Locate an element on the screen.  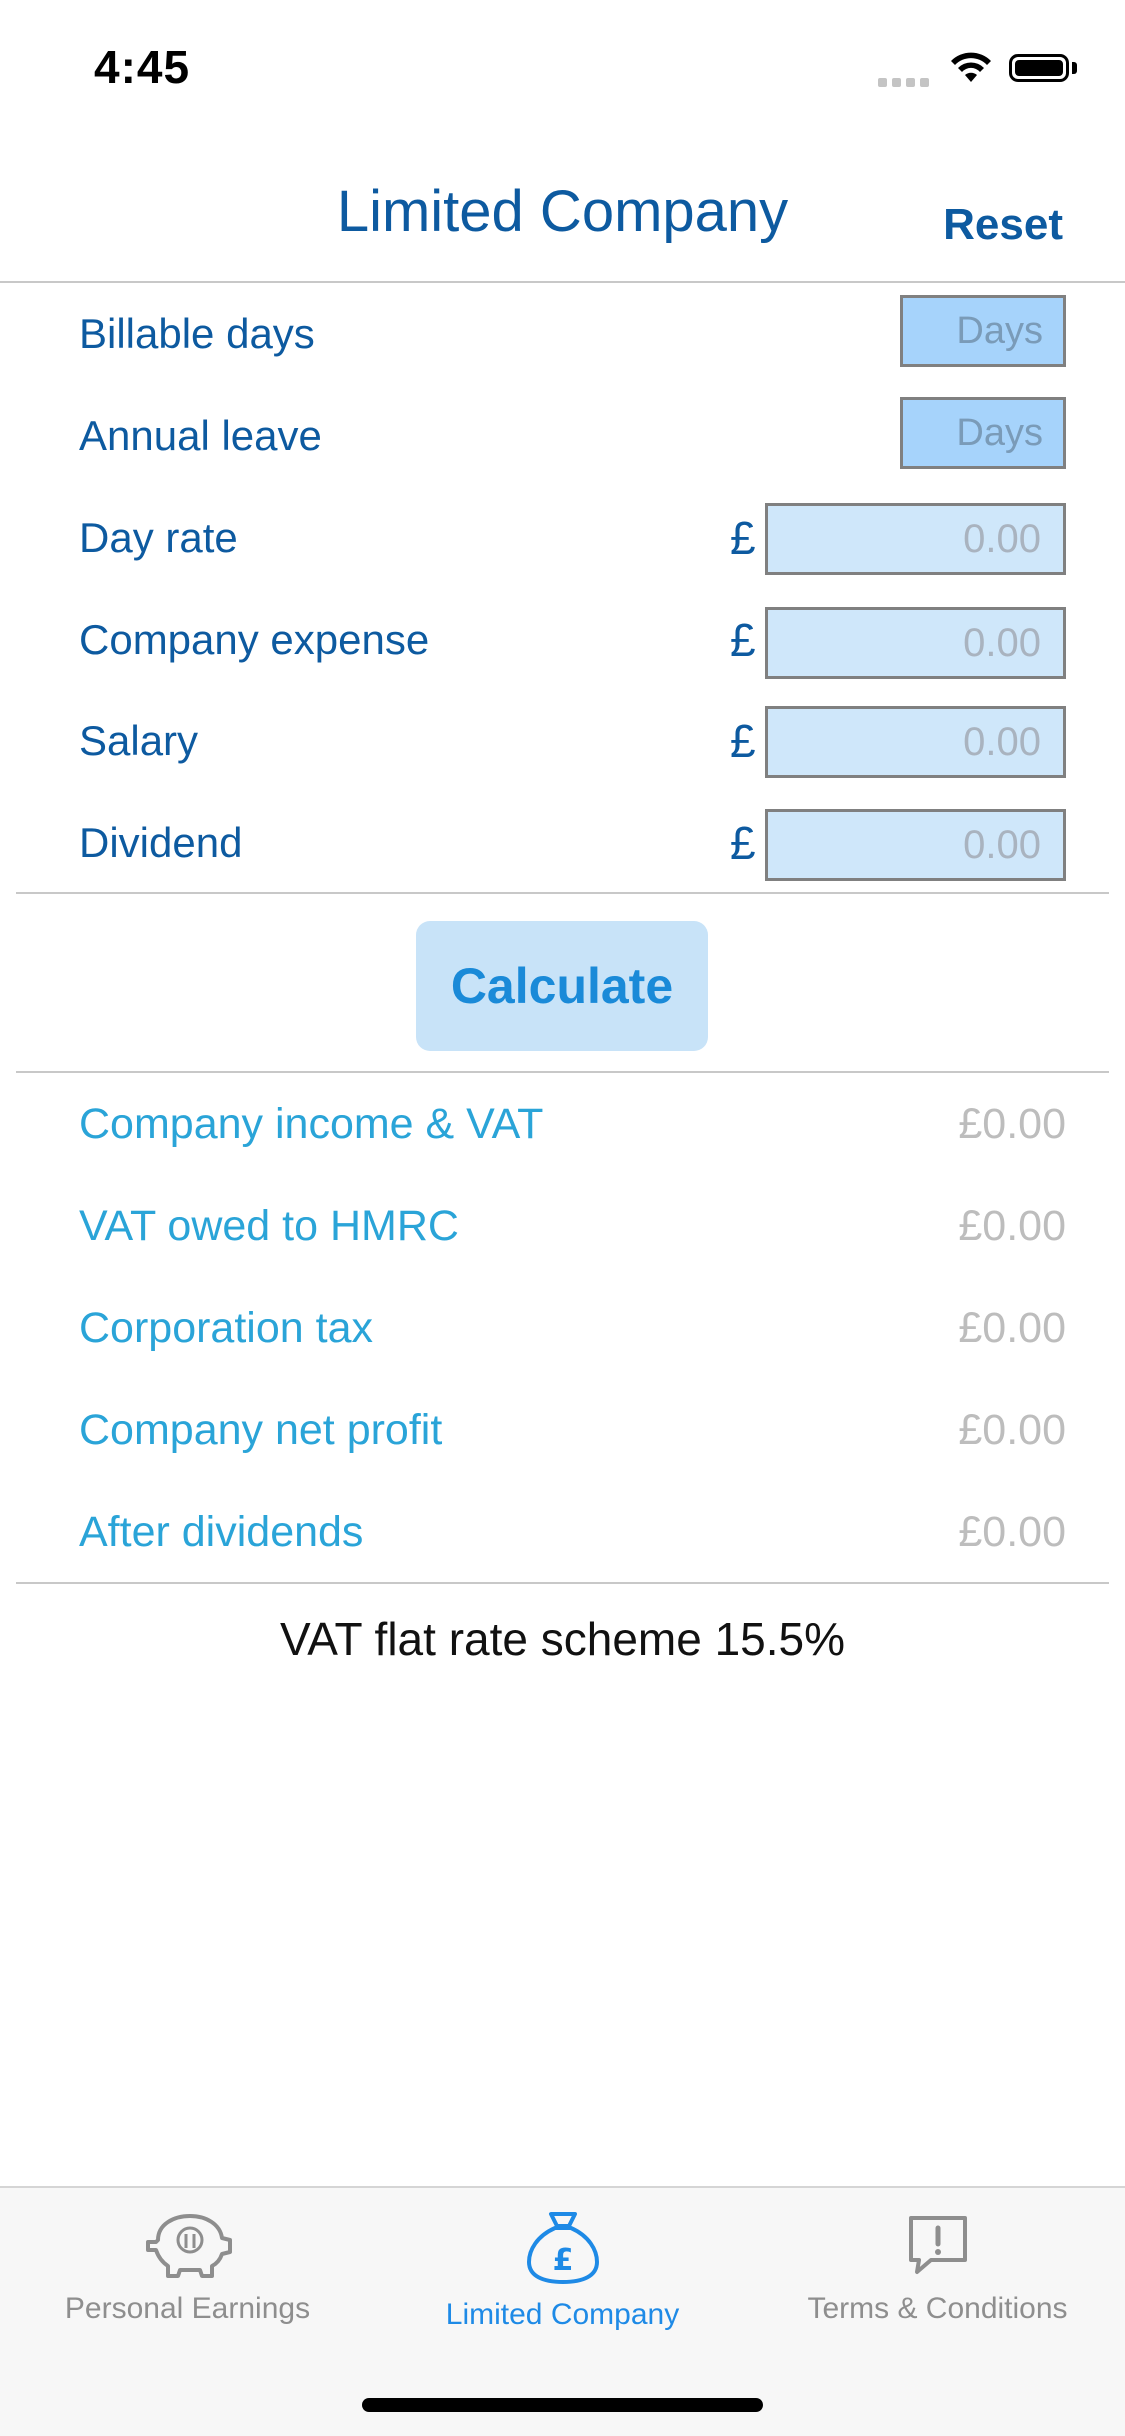
salary-input: 0.00 is located at coordinates (915, 742).